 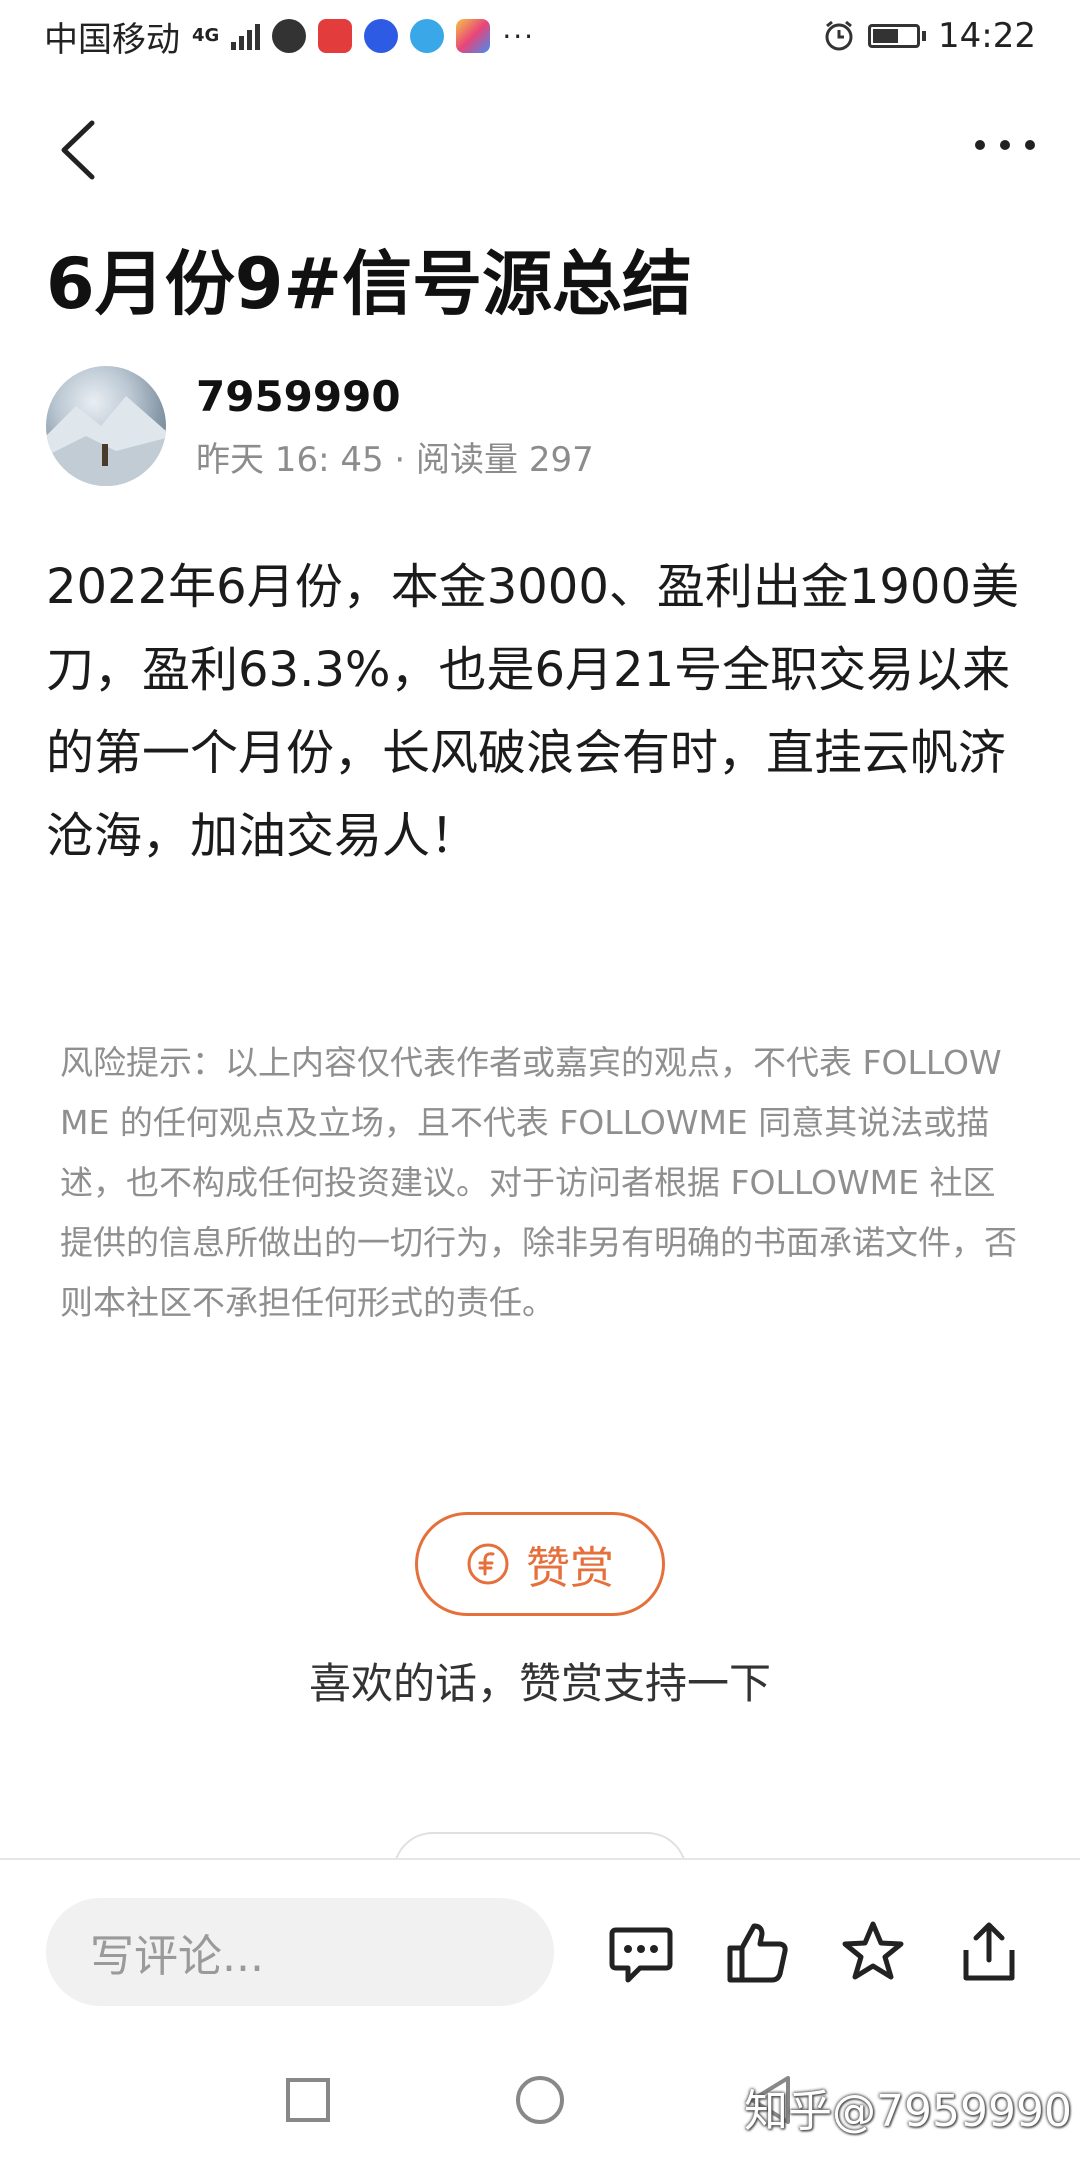 I want to click on star-icon, so click(x=873, y=1953).